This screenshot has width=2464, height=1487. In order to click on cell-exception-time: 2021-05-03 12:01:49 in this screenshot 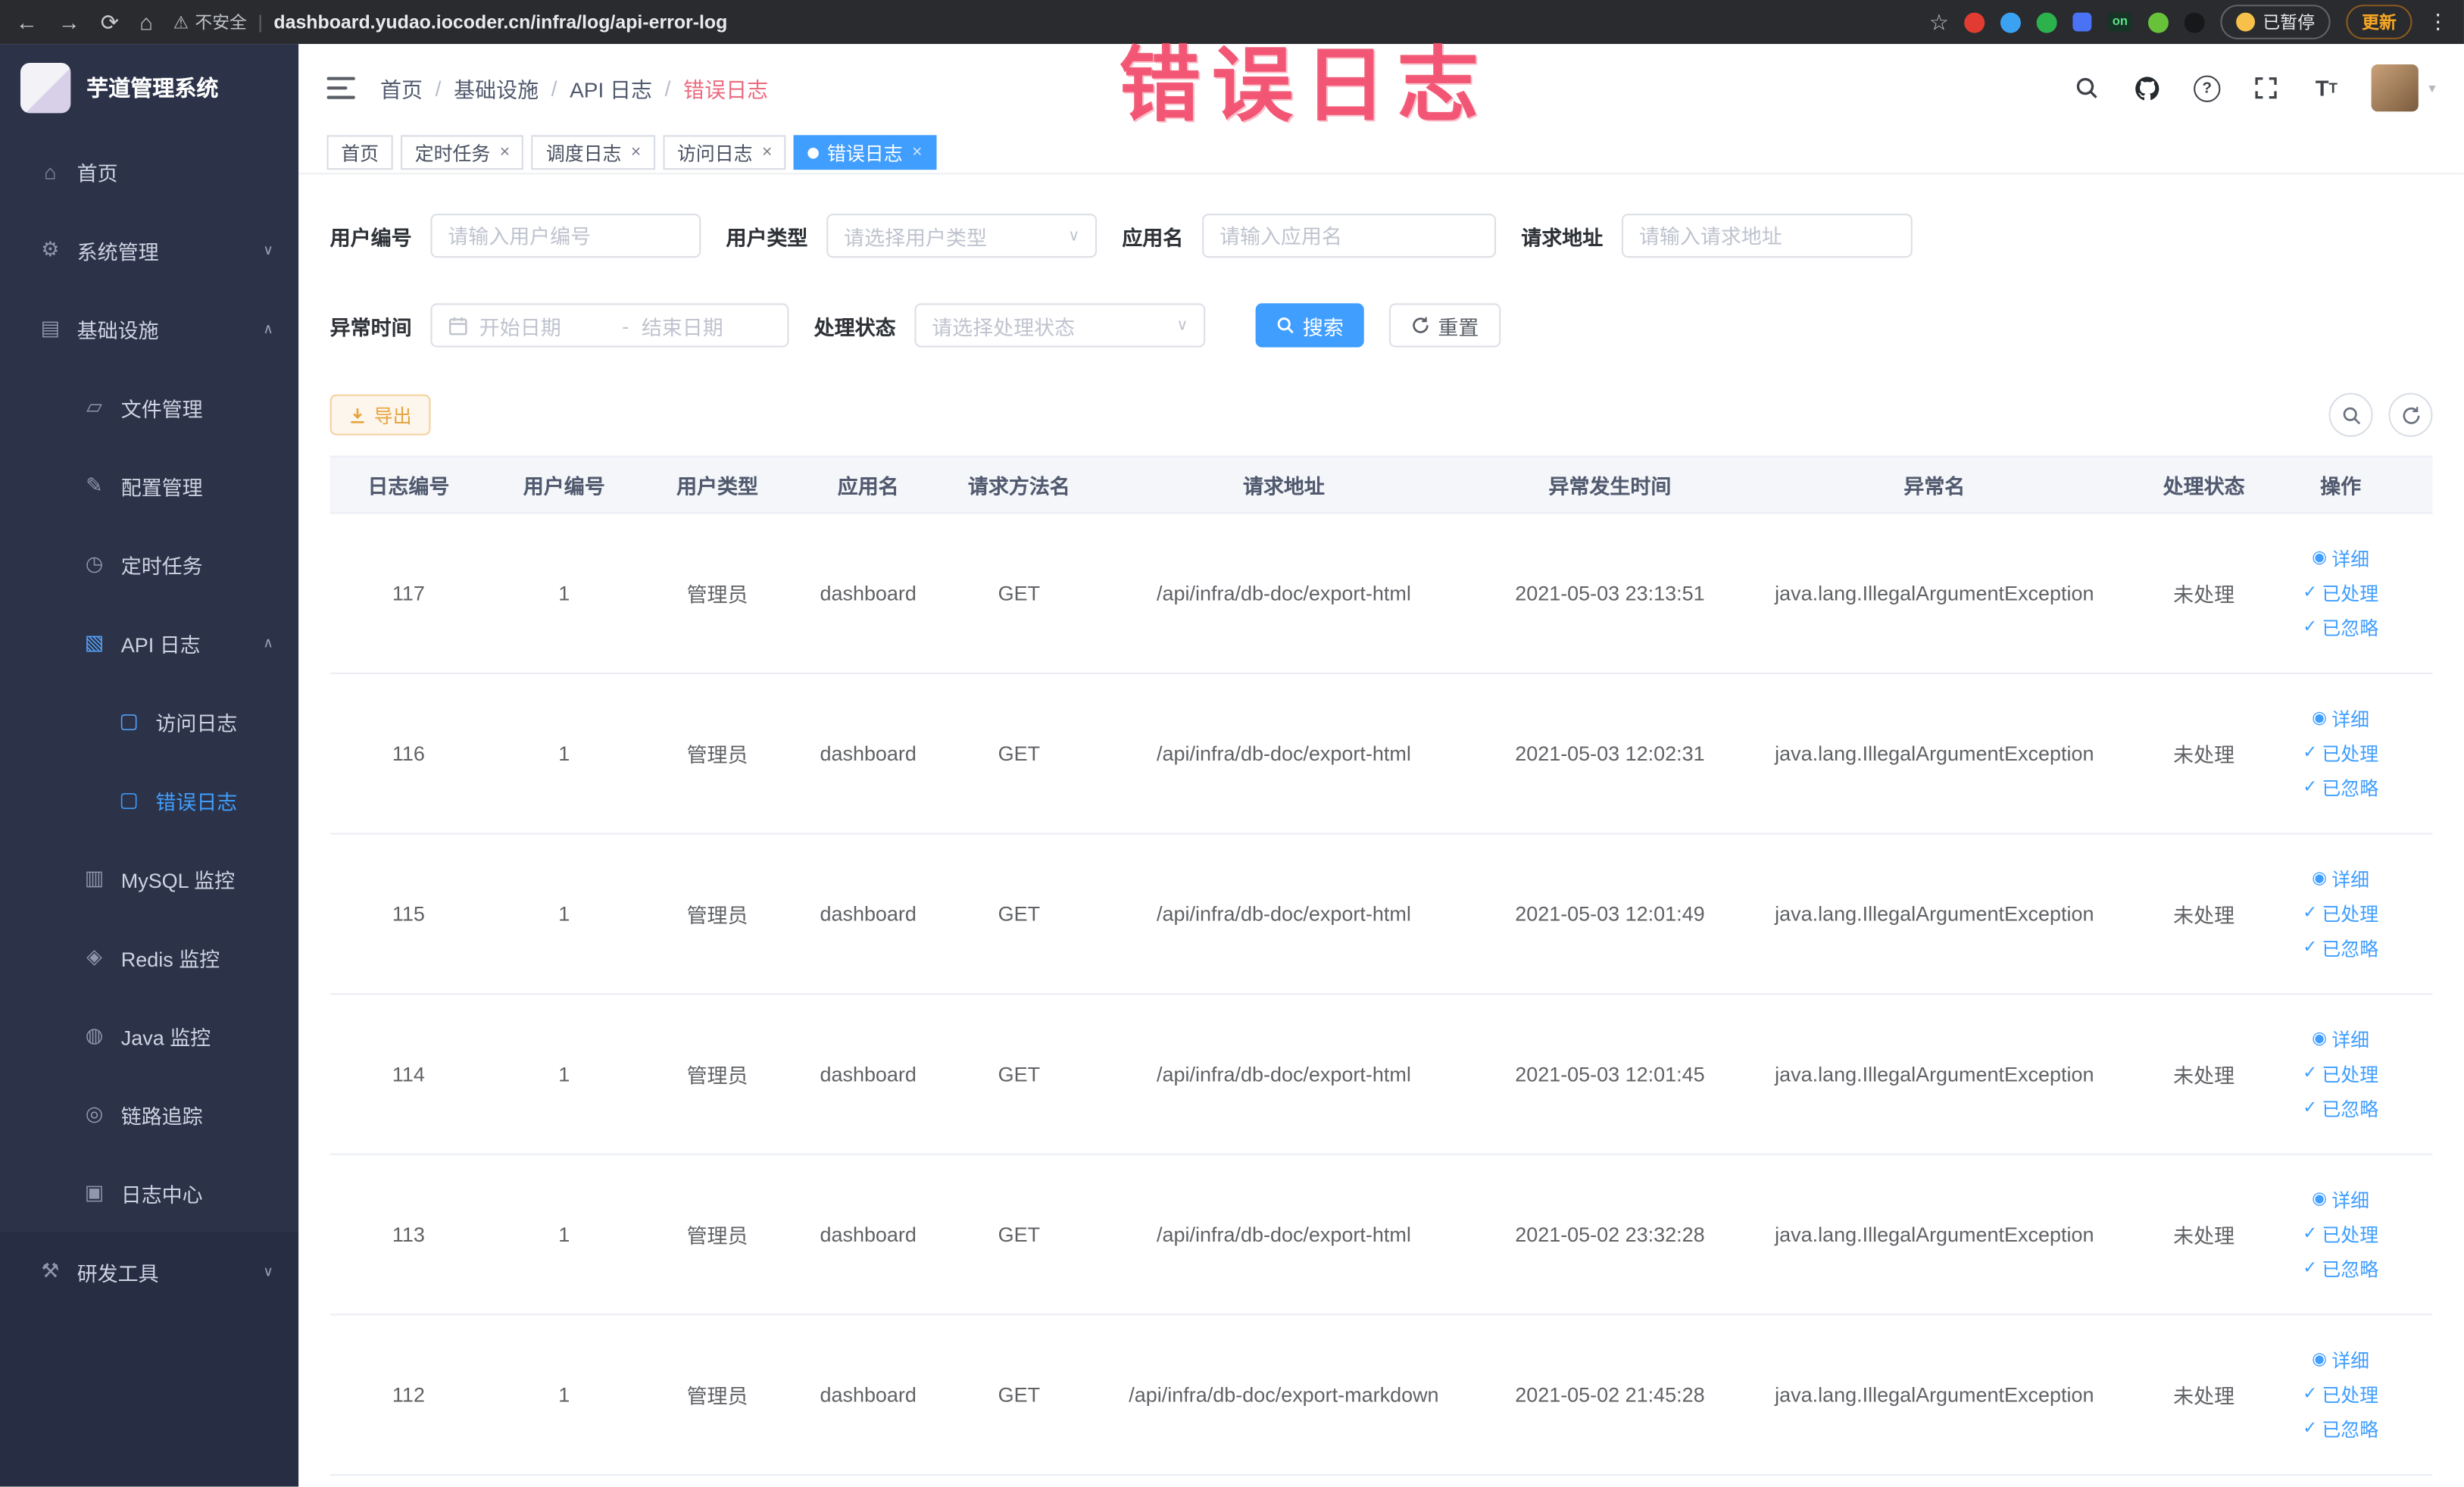, I will do `click(1610, 913)`.